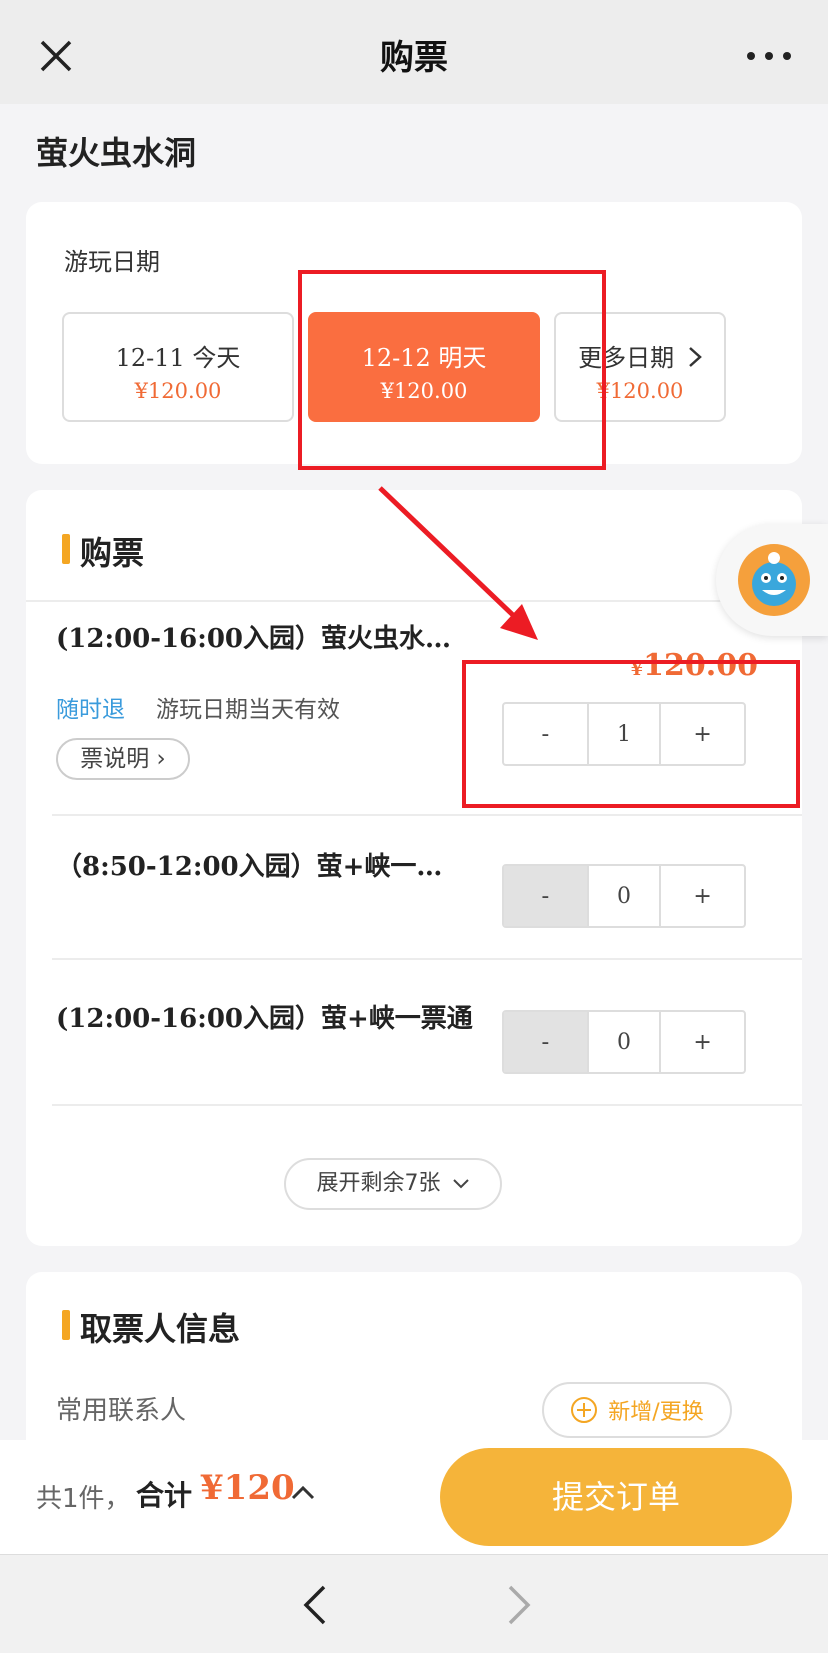 The image size is (828, 1653). What do you see at coordinates (157, 759) in the screenshot?
I see `chevron-right-icon: ›` at bounding box center [157, 759].